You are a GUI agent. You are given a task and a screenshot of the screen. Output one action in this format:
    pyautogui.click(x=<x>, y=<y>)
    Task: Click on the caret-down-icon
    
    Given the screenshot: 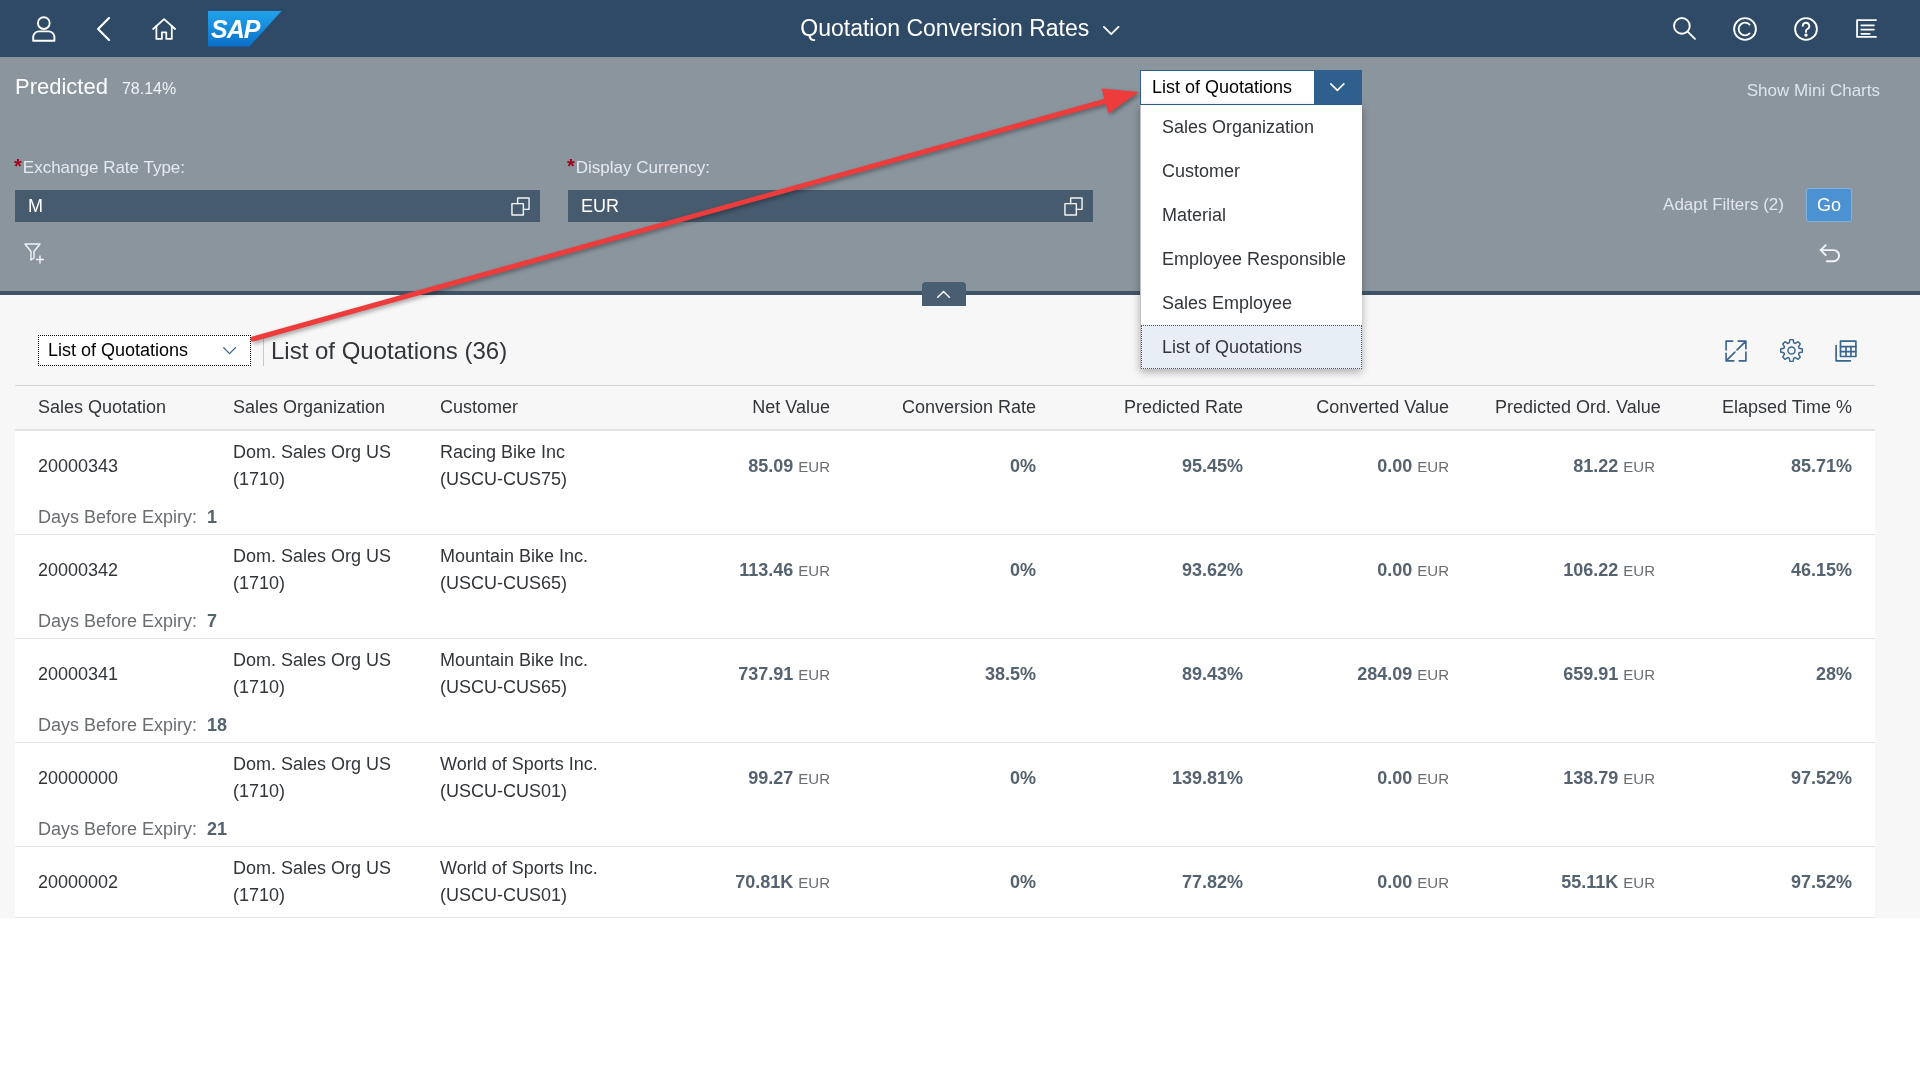 What is the action you would take?
    pyautogui.click(x=1111, y=30)
    